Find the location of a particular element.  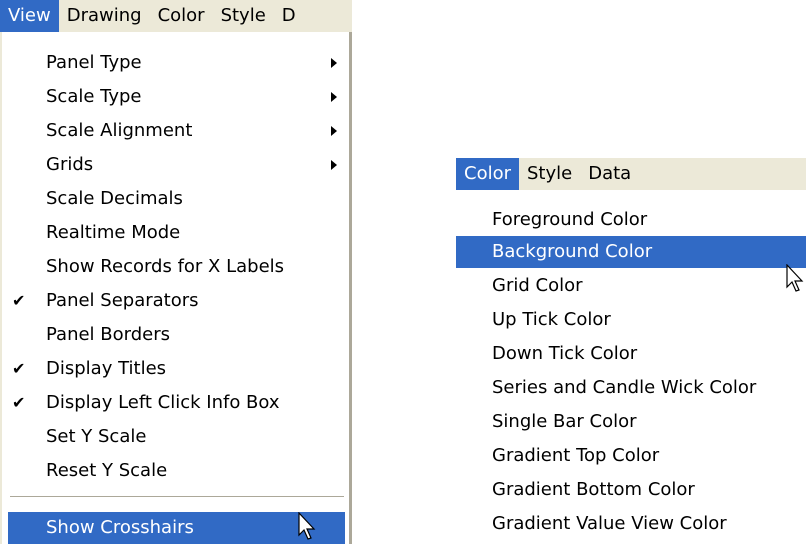

menu-item-label: Display Titles is located at coordinates (106, 368).